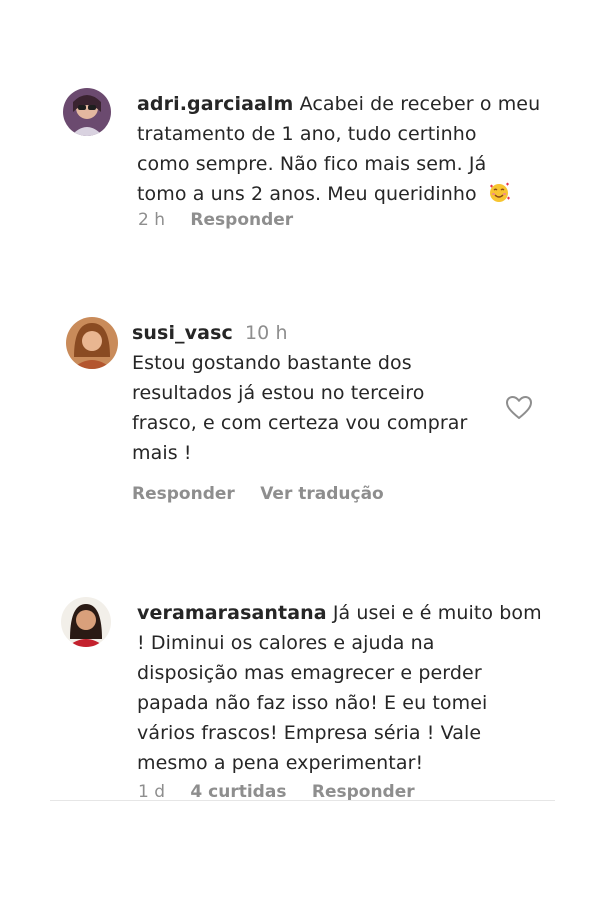 Image resolution: width=600 pixels, height=900 pixels. I want to click on comment-line: tratamento de 1 ano, tudo certinho, so click(307, 134).